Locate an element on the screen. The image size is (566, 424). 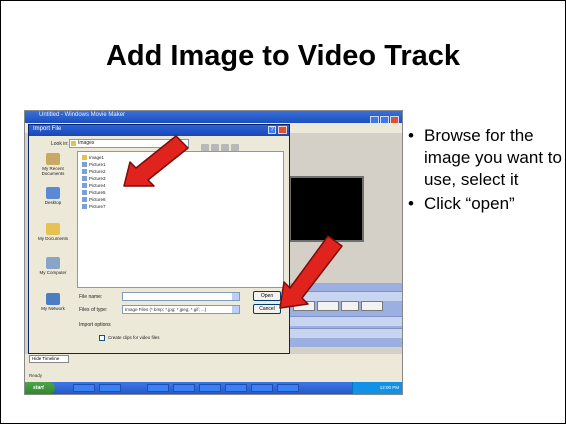
desktop-icon is located at coordinates (53, 193).